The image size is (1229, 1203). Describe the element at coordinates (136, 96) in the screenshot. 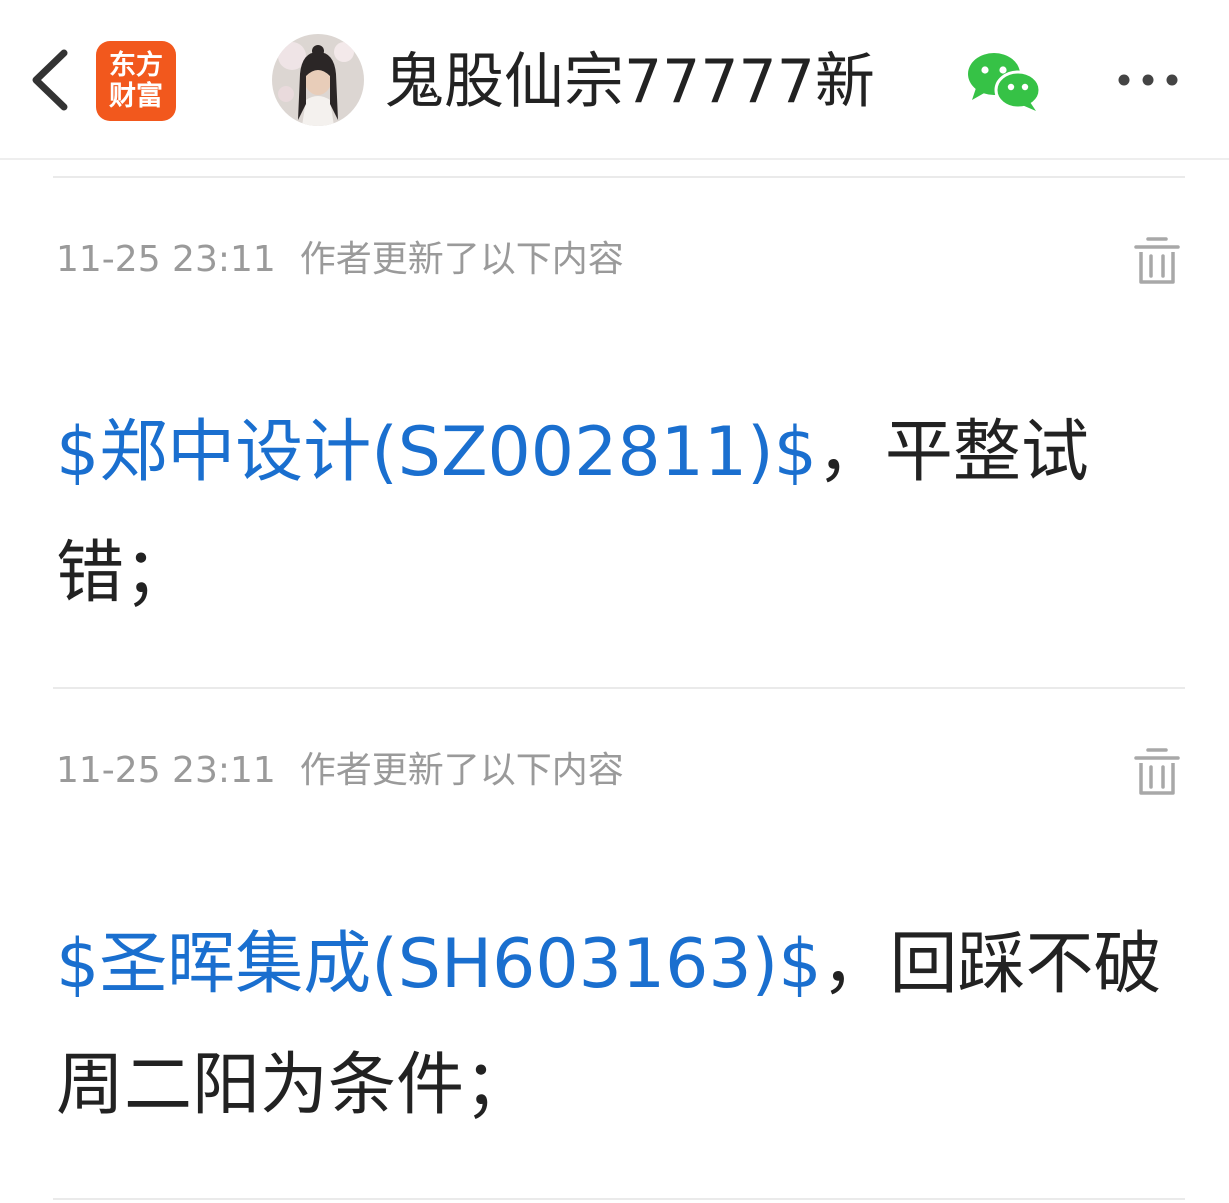

I see `logo-text-line2: 财富` at that location.